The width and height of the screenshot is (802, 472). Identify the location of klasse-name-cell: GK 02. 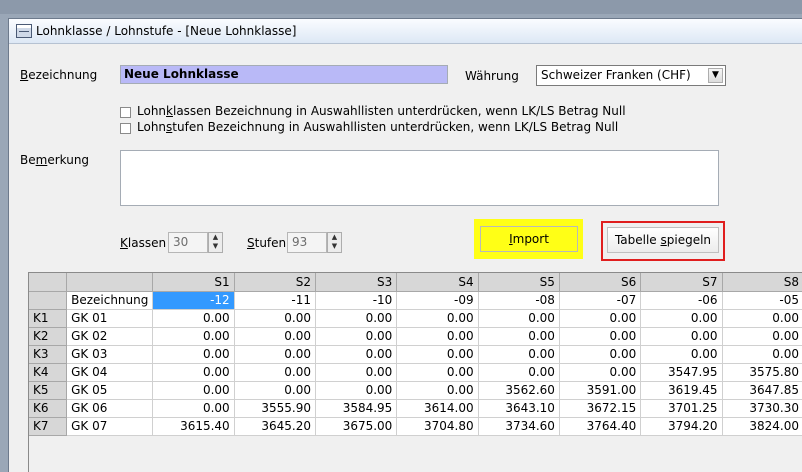
(110, 336).